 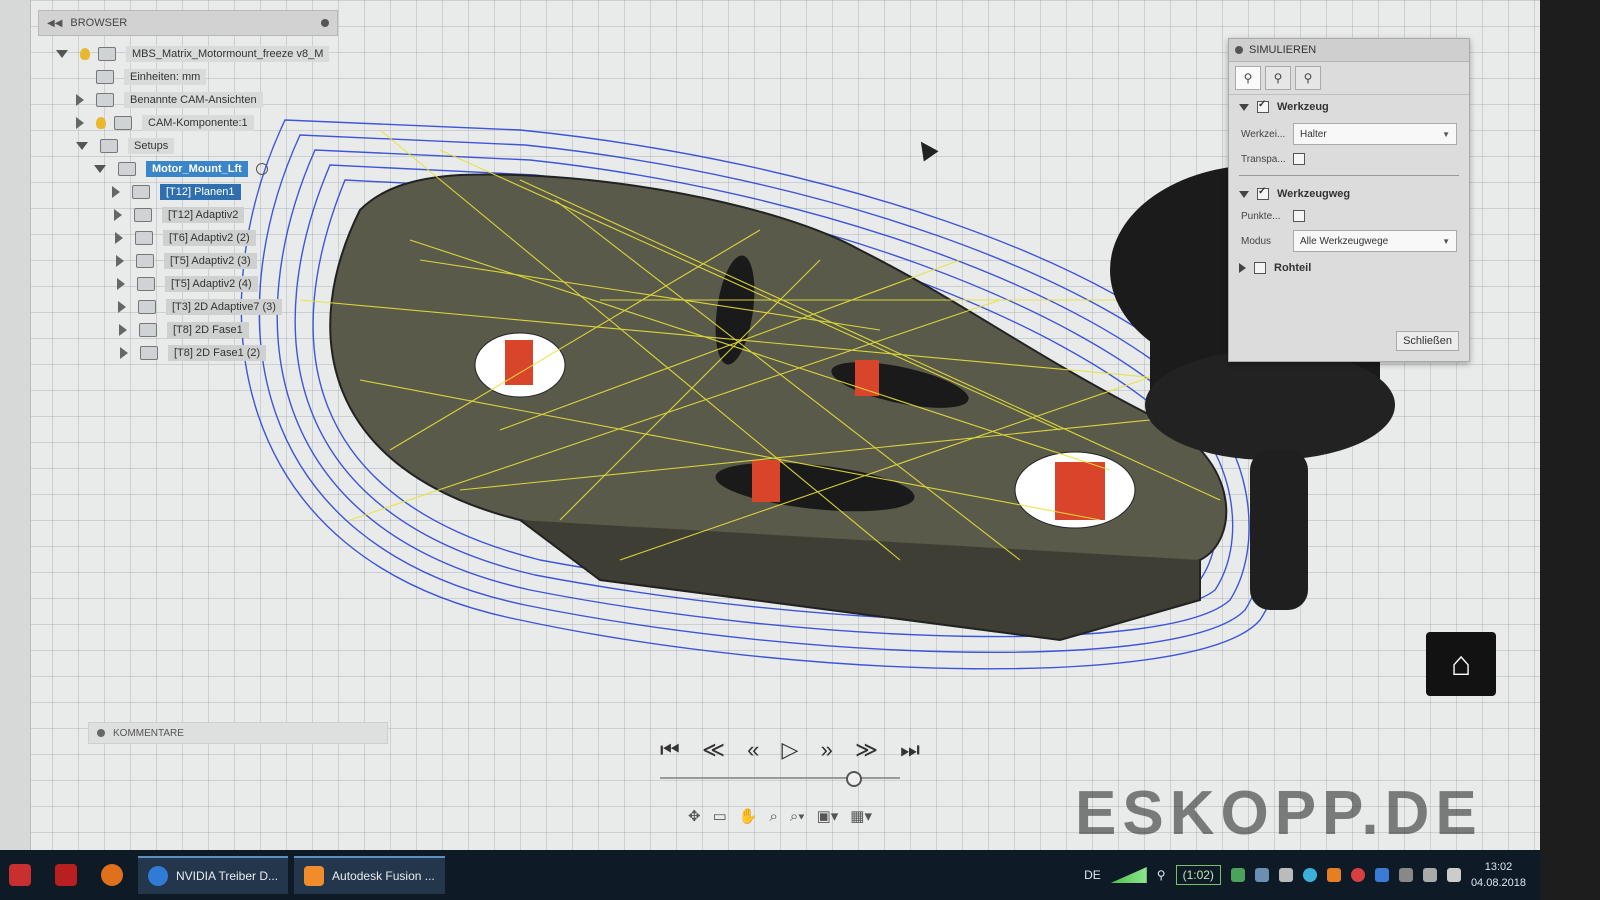 What do you see at coordinates (1349, 78) in the screenshot?
I see `simulate-tabs: ⚲ ⚲ ⚲` at bounding box center [1349, 78].